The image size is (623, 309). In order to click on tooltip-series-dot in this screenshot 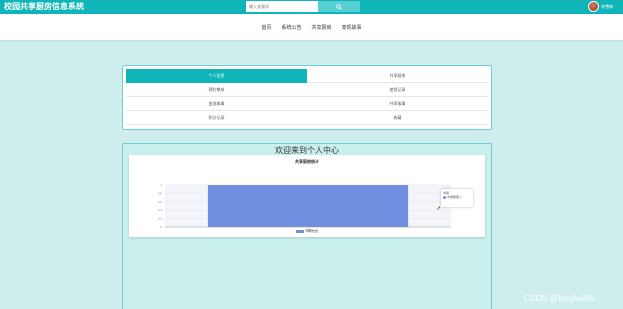, I will do `click(444, 197)`.